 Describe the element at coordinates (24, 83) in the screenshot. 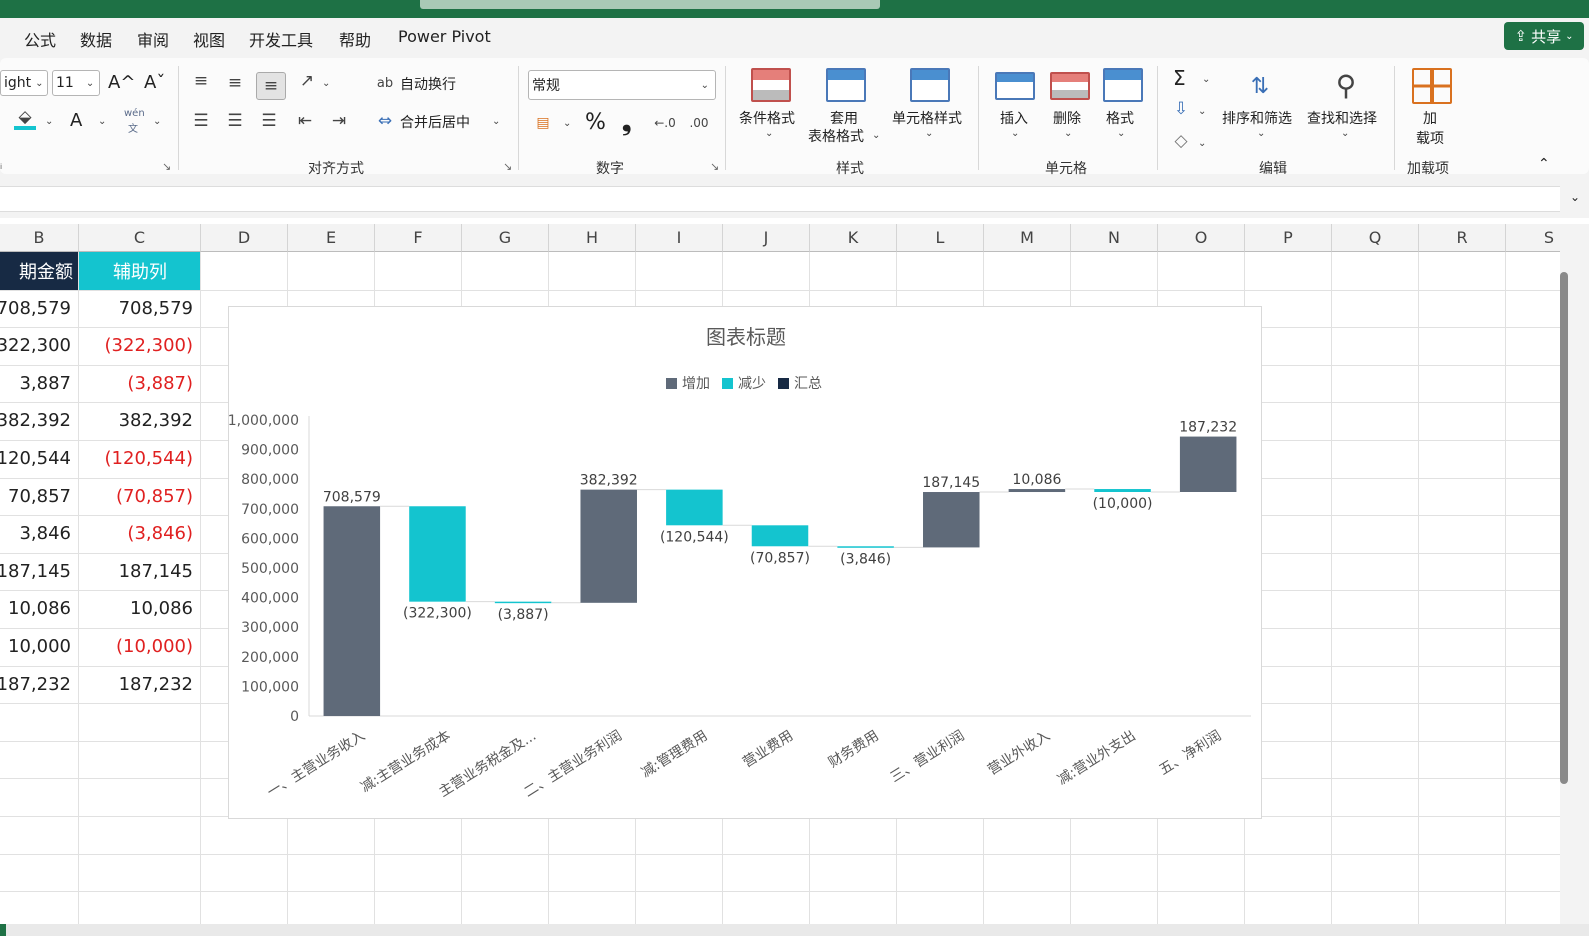

I see `font-name-select: ight ⌄` at that location.